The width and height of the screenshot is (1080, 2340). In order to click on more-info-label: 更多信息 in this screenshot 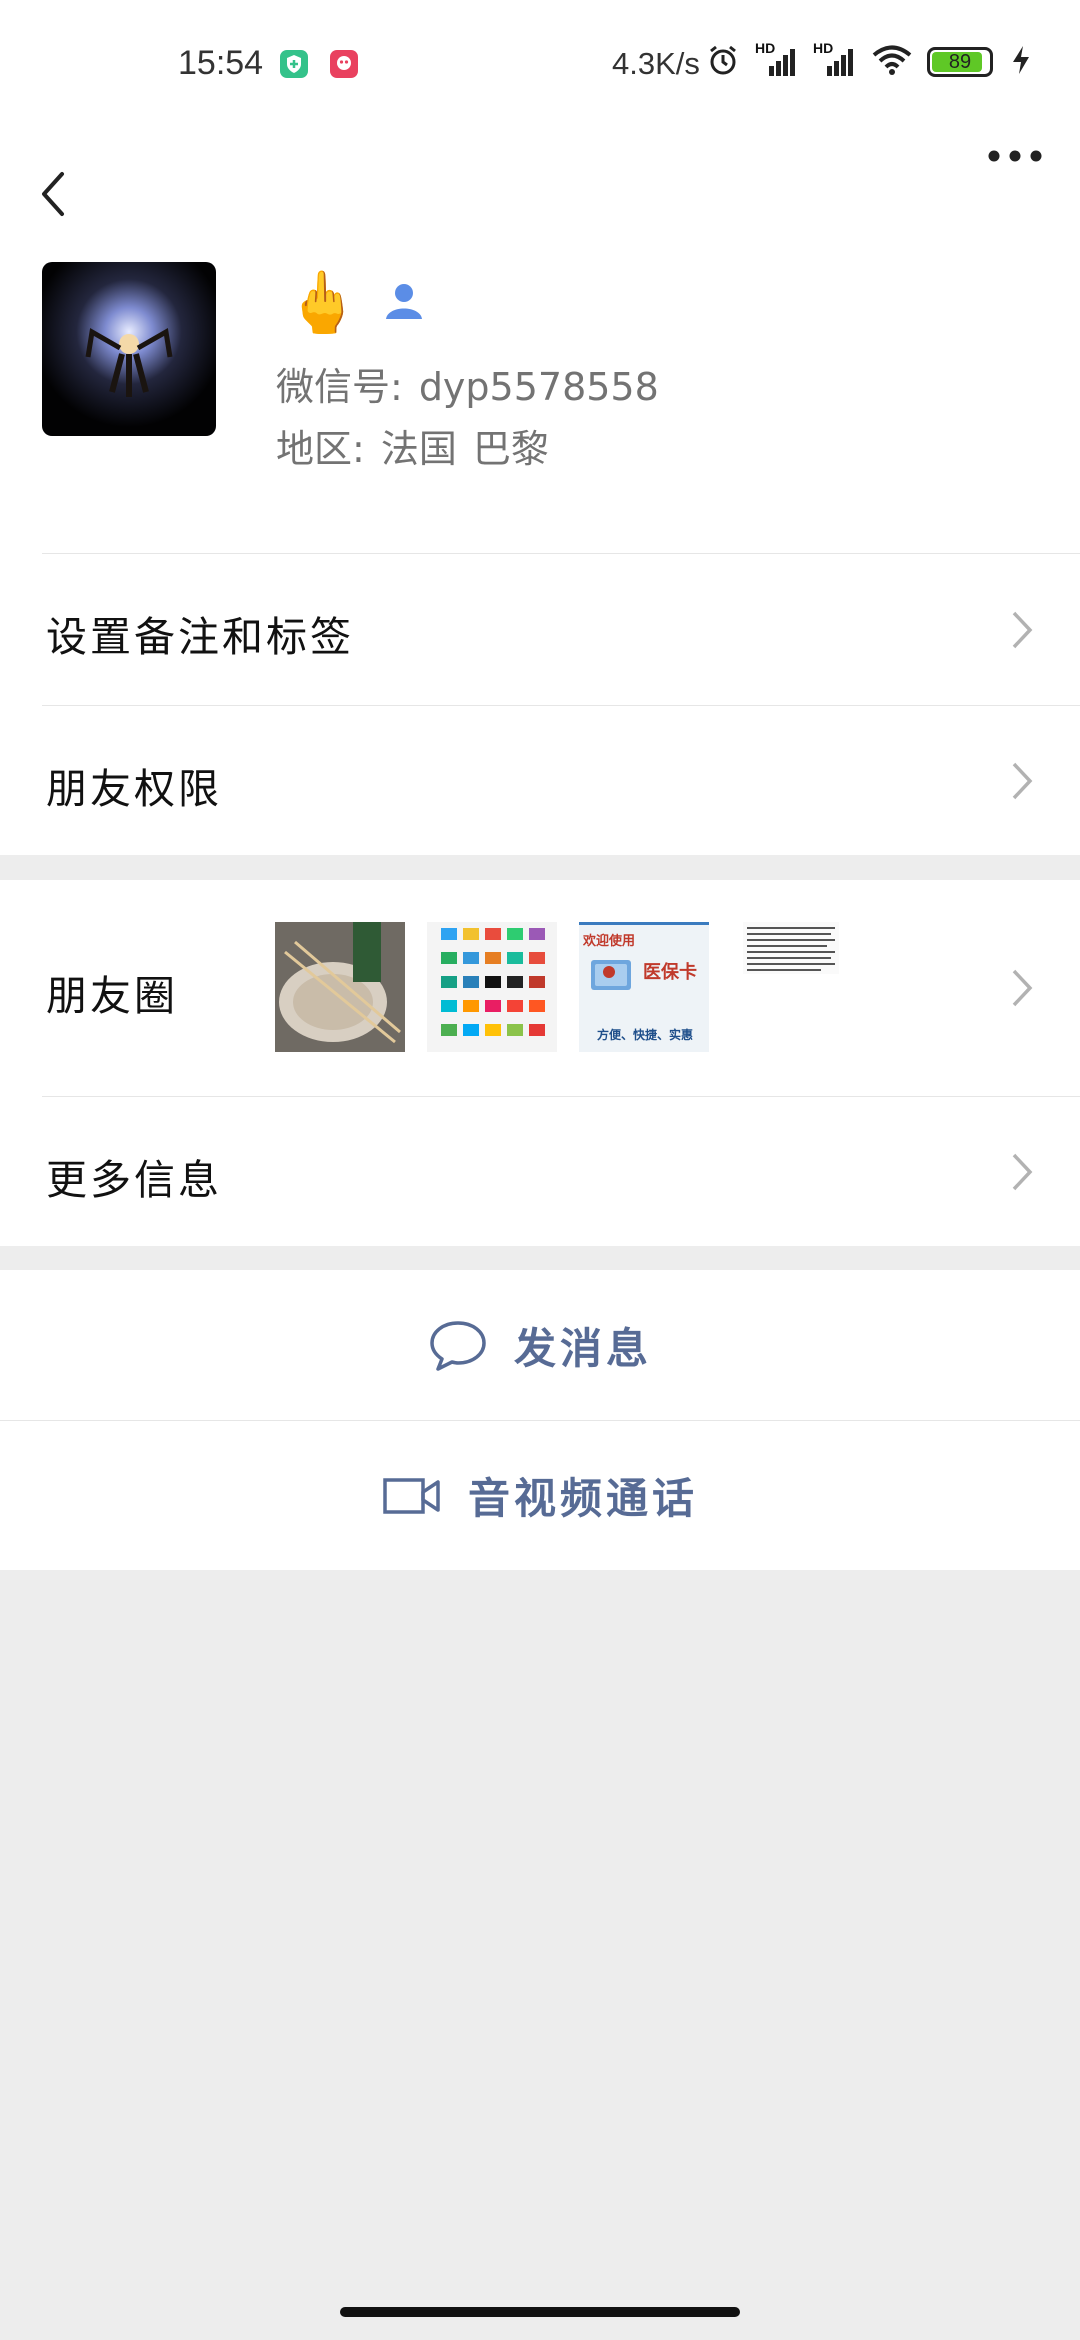, I will do `click(134, 1180)`.